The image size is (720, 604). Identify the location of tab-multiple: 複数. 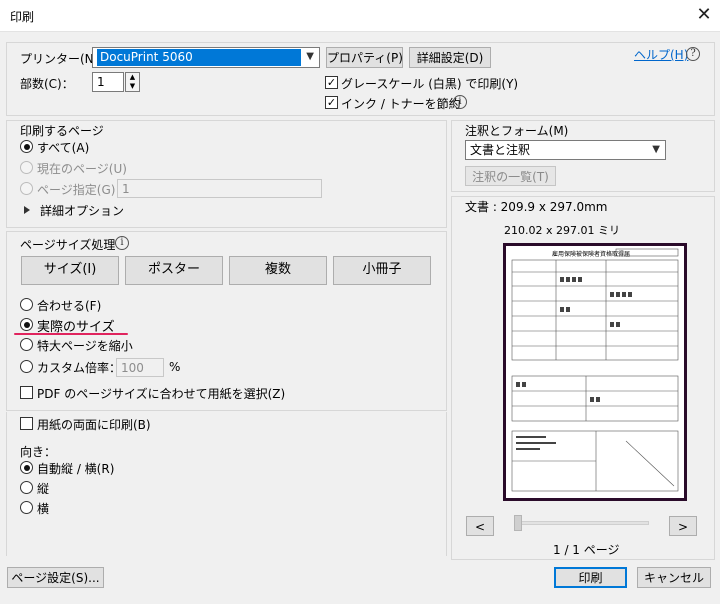
(278, 270).